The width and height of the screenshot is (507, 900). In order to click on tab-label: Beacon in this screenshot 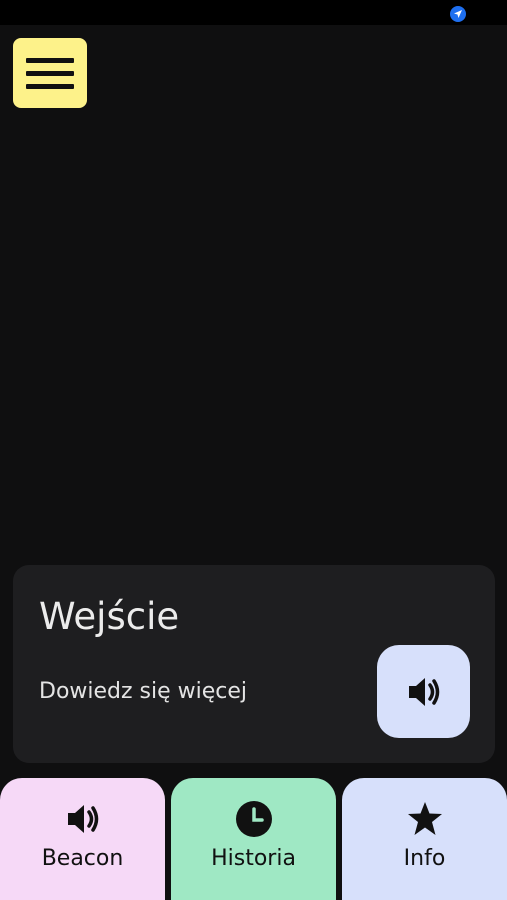, I will do `click(82, 858)`.